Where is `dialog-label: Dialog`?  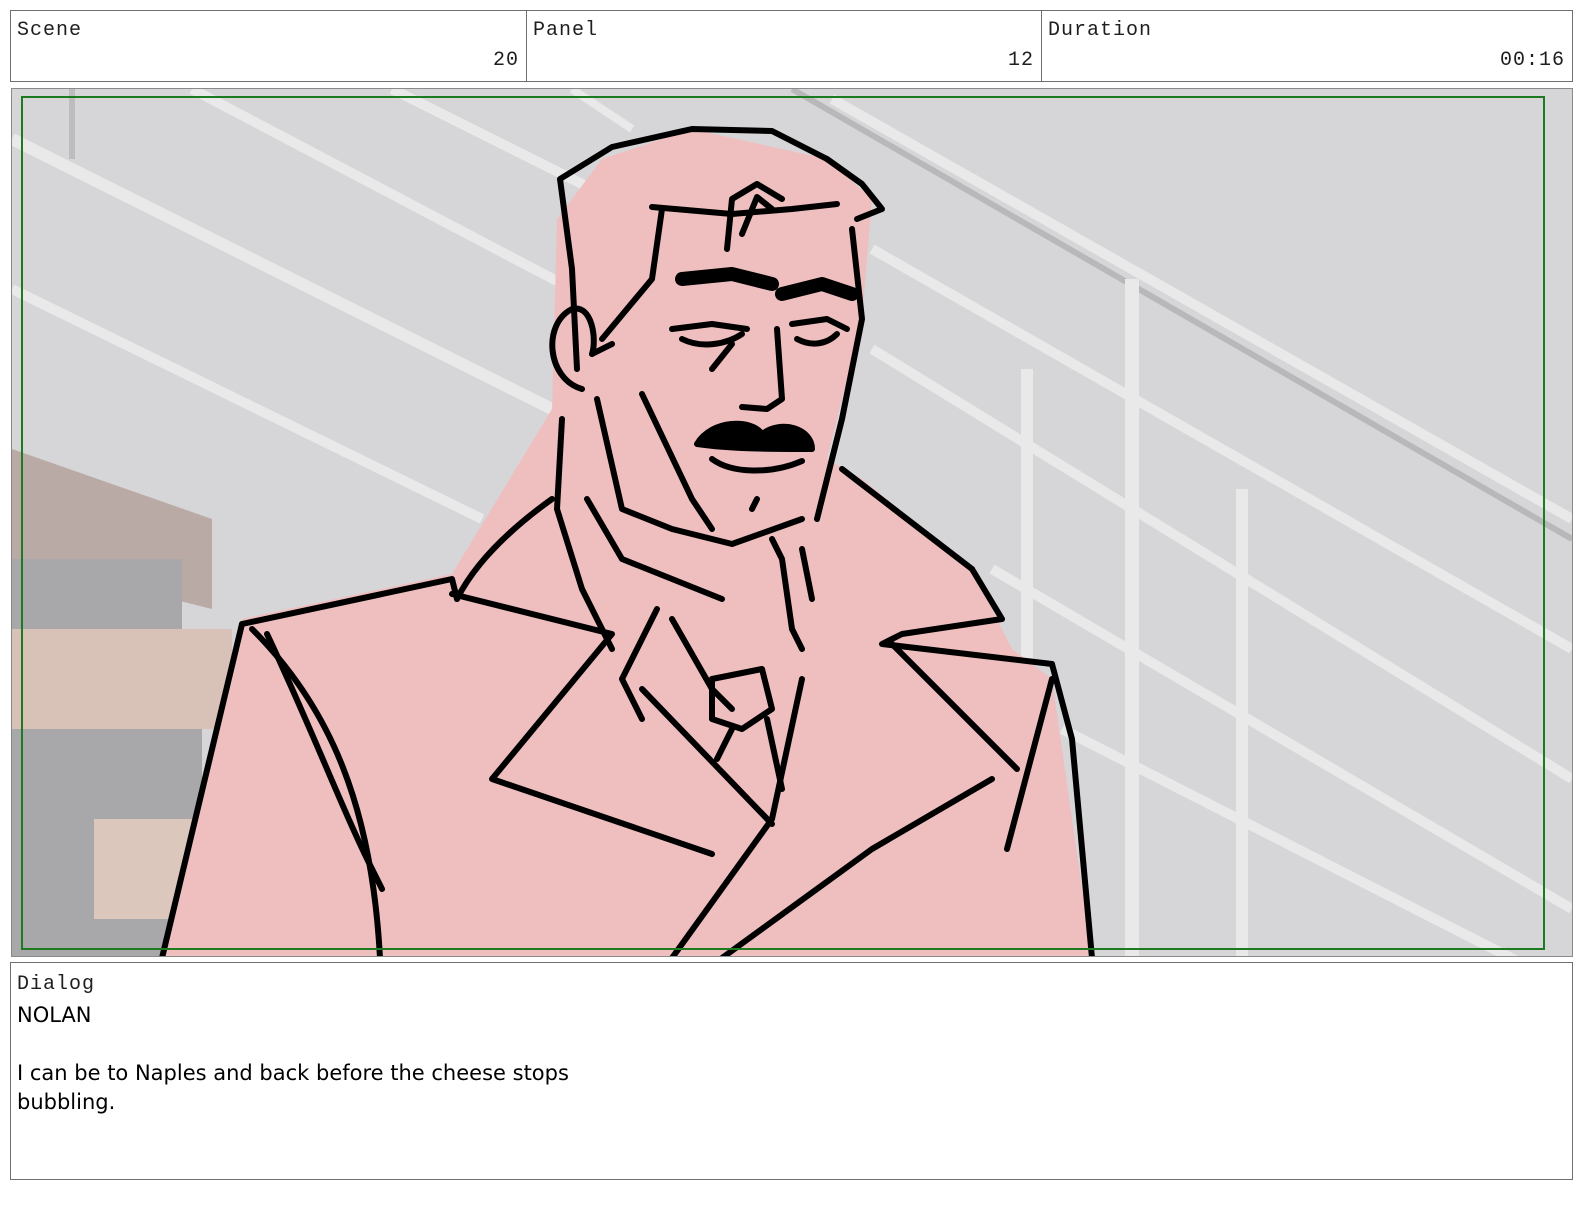 dialog-label: Dialog is located at coordinates (56, 984).